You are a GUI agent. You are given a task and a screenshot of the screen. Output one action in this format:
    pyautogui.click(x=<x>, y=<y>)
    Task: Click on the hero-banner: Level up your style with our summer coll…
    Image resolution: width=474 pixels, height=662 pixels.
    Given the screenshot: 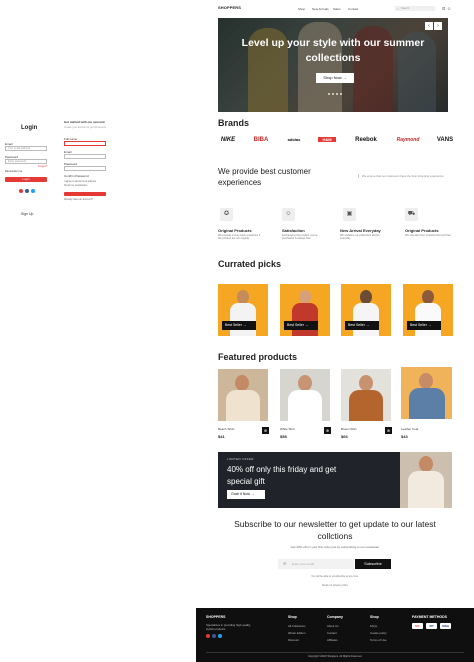 What is the action you would take?
    pyautogui.click(x=333, y=65)
    